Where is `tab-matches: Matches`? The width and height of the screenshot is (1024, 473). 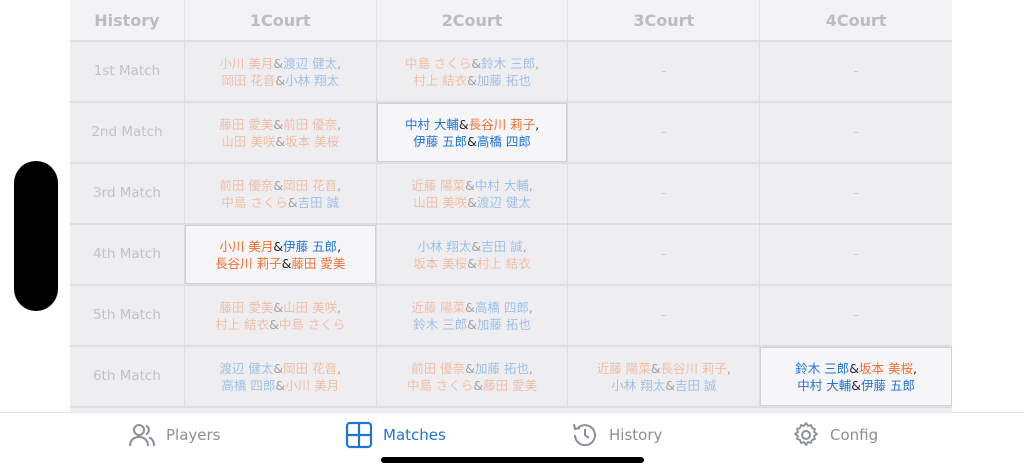 tab-matches: Matches is located at coordinates (395, 435).